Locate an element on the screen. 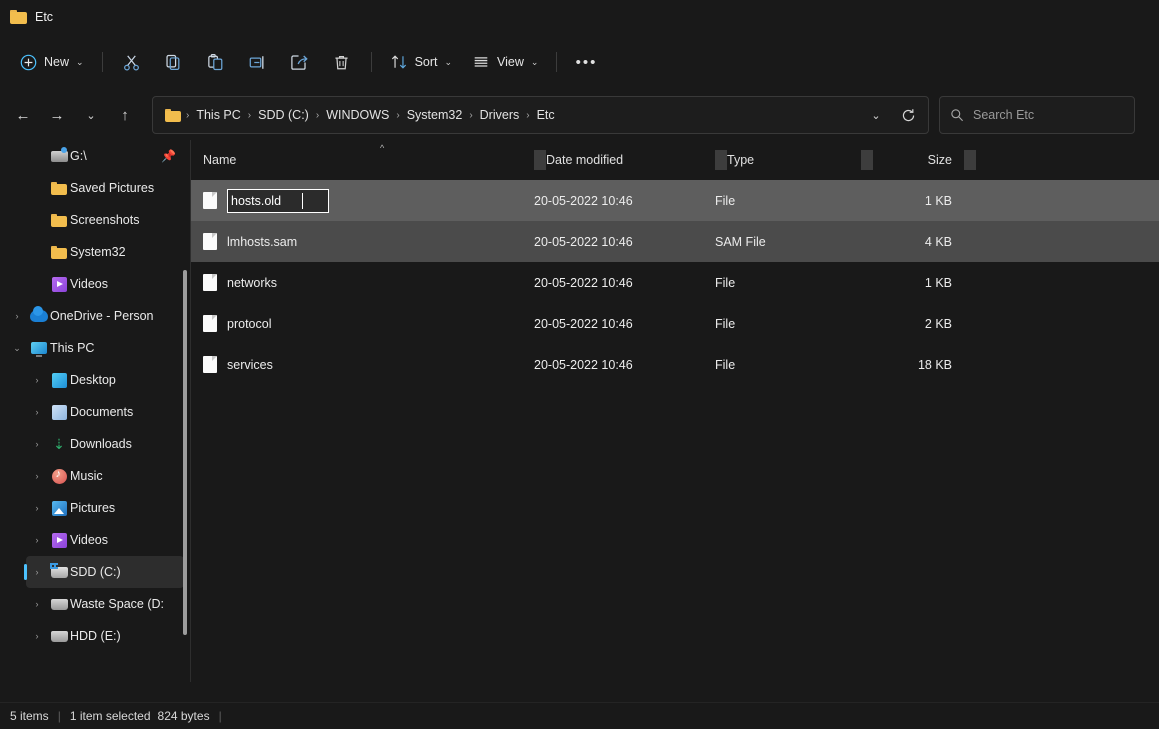  sidebar-item-waste-space-d: › Waste Space (D: is located at coordinates (105, 604).